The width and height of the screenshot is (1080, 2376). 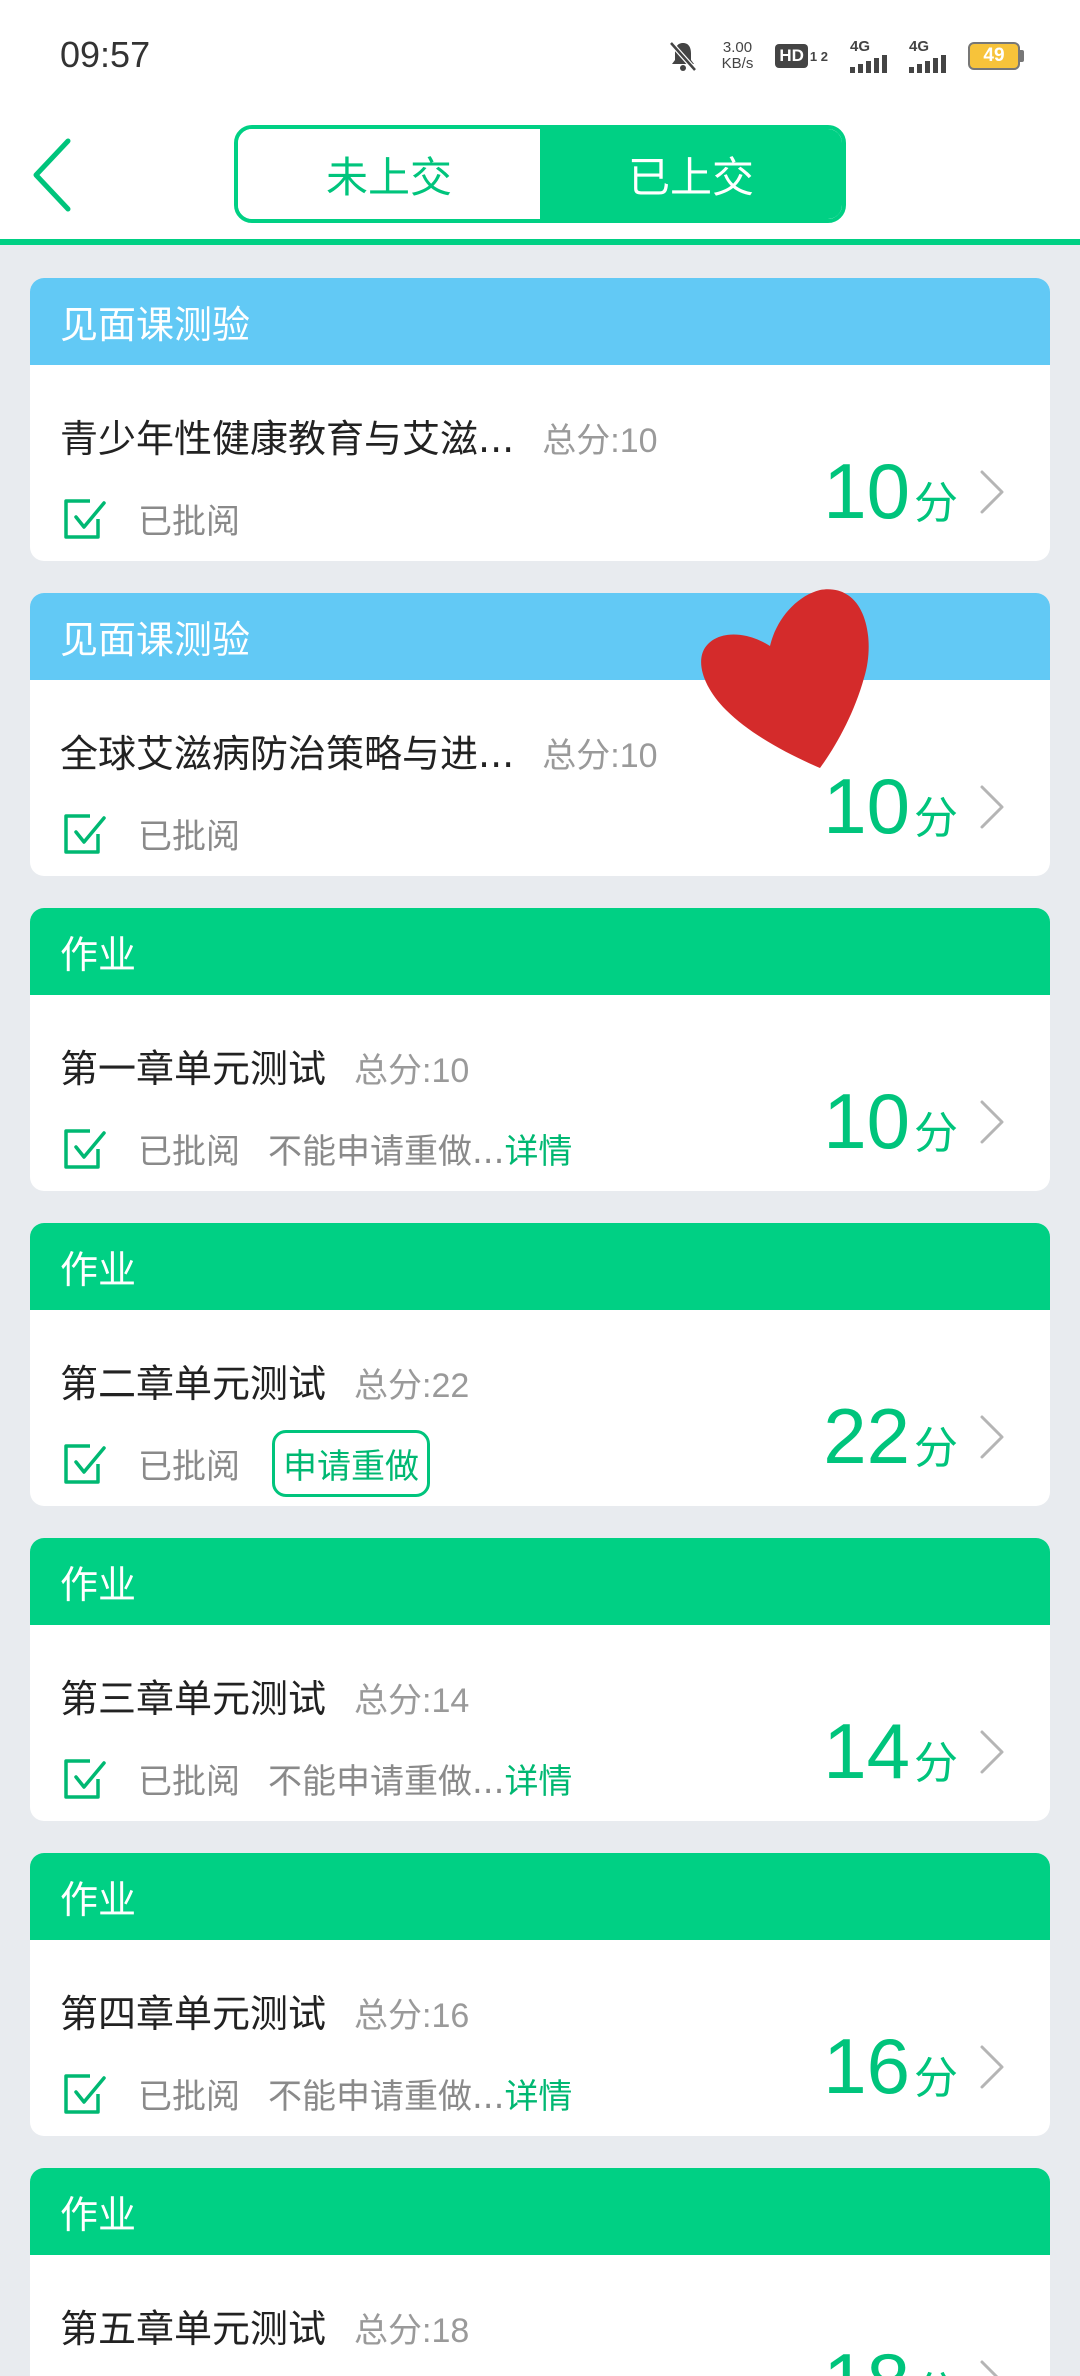 I want to click on score-value: 14, so click(x=866, y=1751).